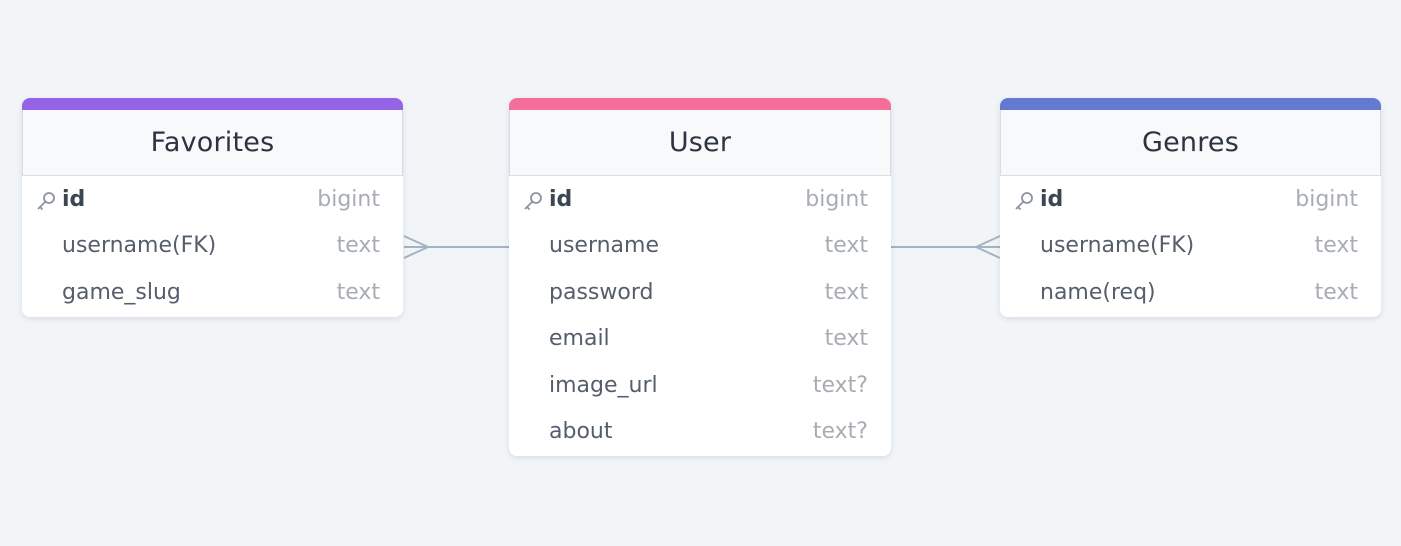  Describe the element at coordinates (1190, 292) in the screenshot. I see `field-row: name(req) text` at that location.